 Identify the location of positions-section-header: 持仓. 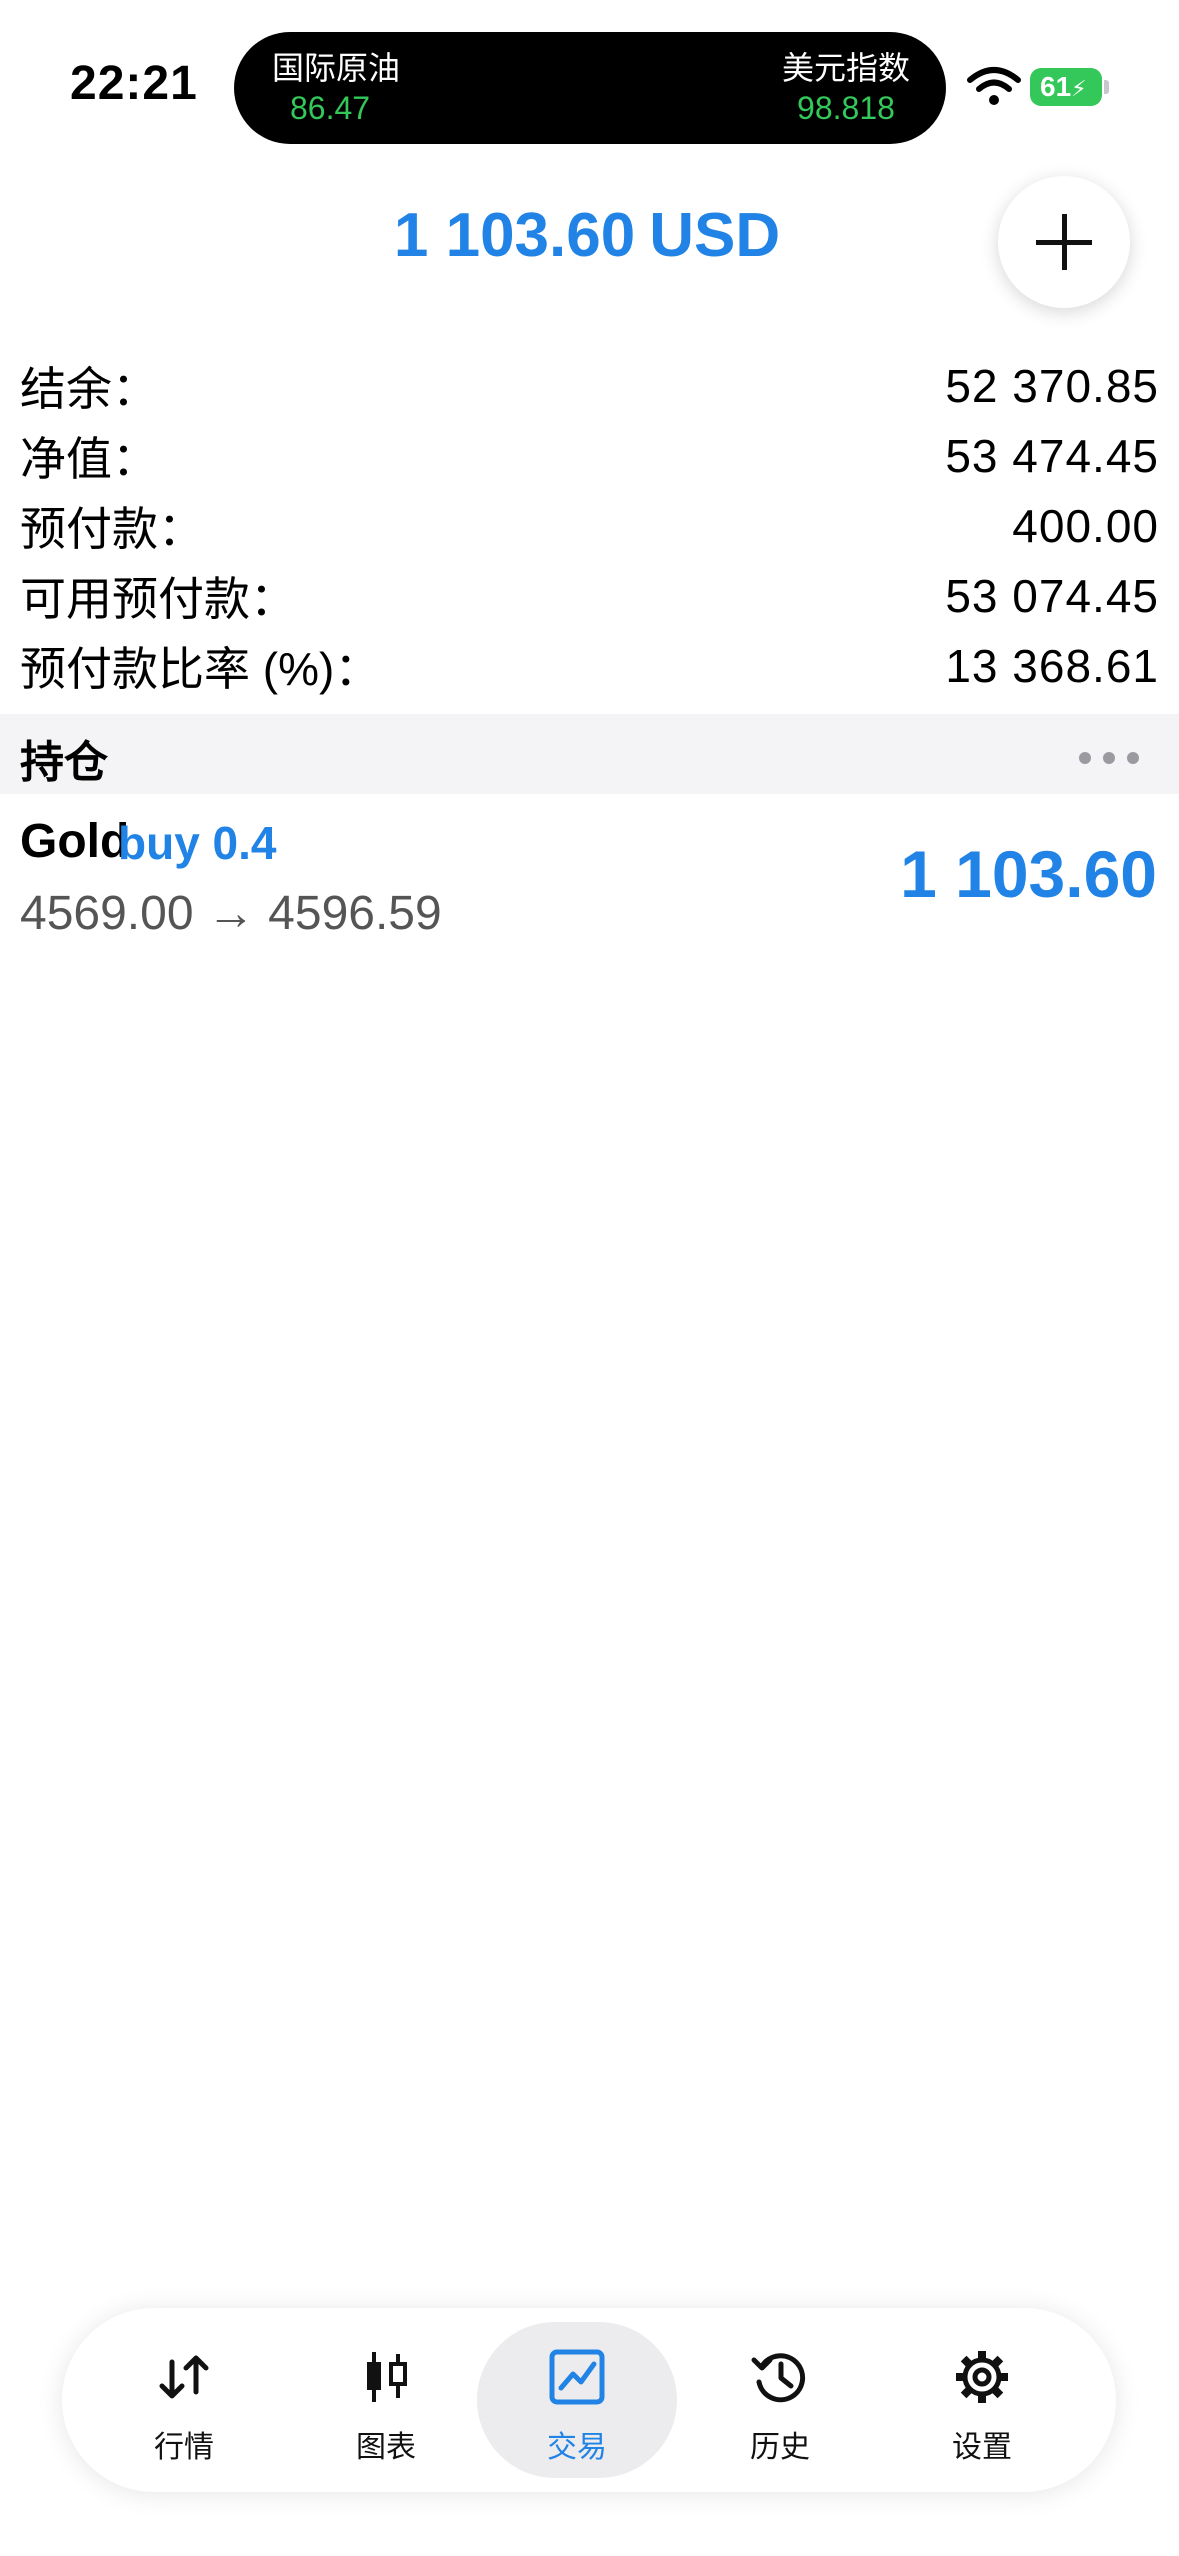
(589, 754).